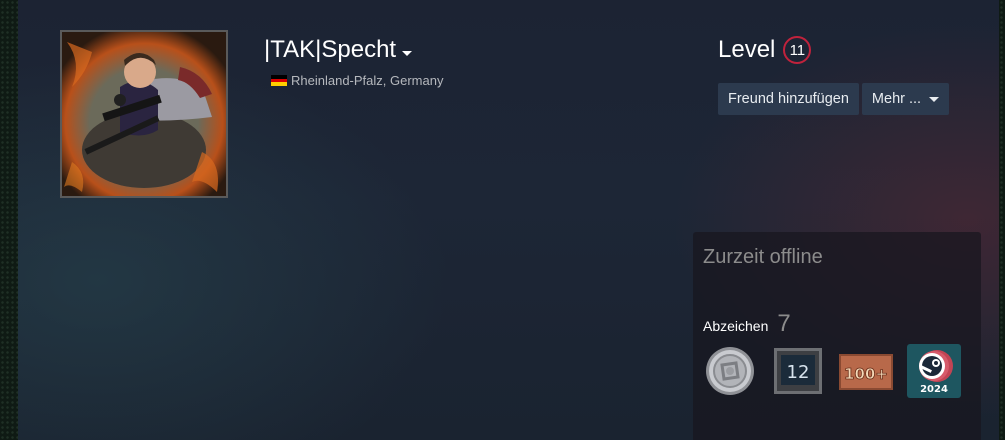 This screenshot has width=1005, height=440. I want to click on badge-years-text: 12, so click(798, 372).